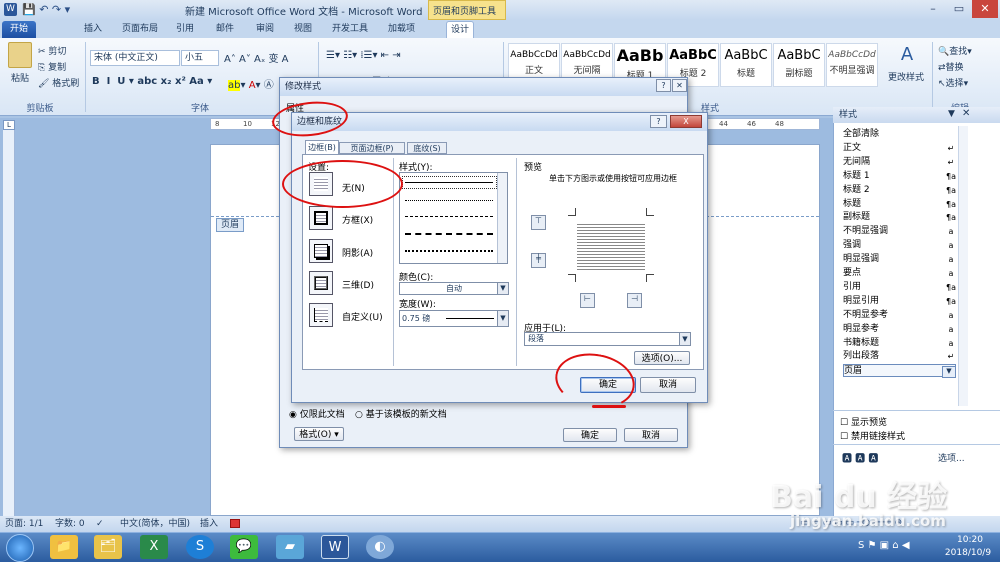  What do you see at coordinates (454, 288) in the screenshot?
I see `color-select: 自动 ▼` at bounding box center [454, 288].